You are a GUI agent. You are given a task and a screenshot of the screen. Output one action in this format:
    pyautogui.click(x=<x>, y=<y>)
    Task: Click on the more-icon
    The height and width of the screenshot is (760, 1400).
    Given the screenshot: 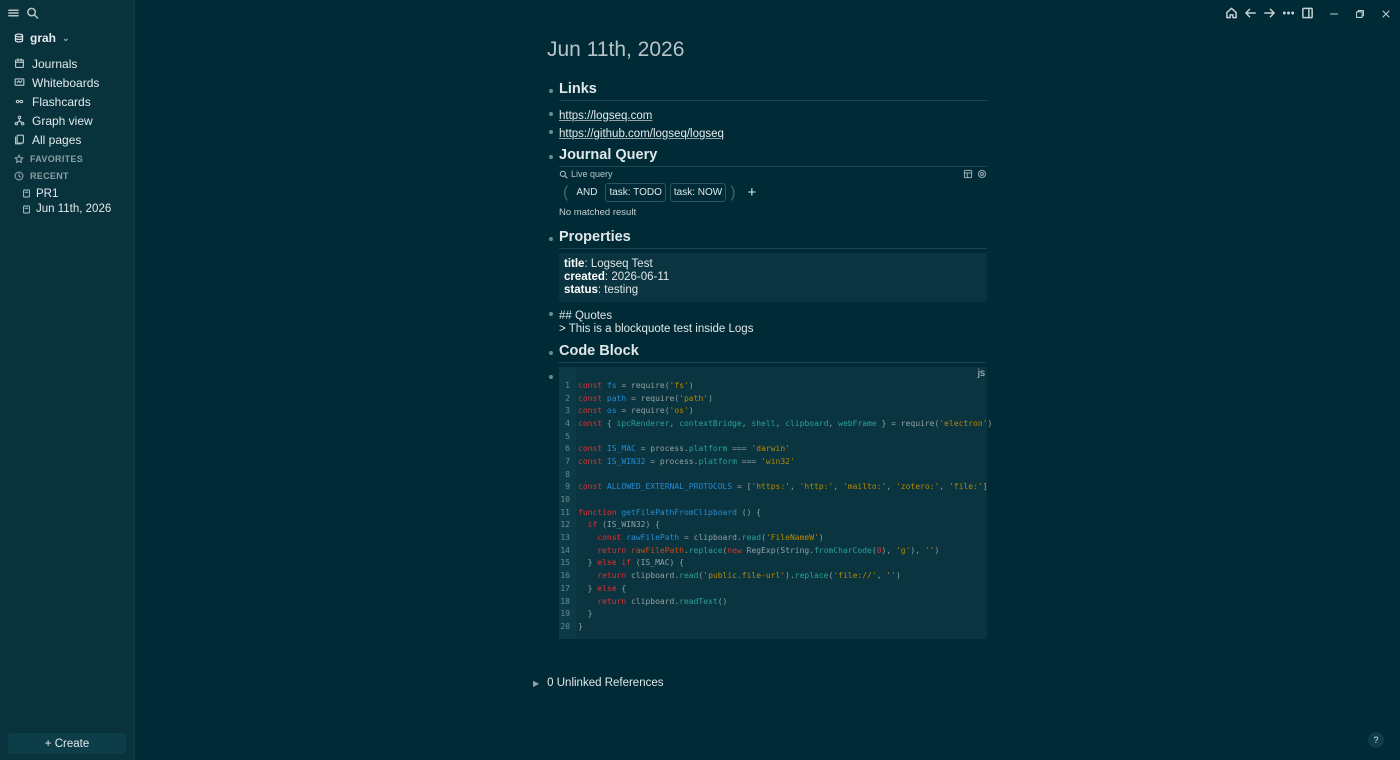 What is the action you would take?
    pyautogui.click(x=1288, y=12)
    